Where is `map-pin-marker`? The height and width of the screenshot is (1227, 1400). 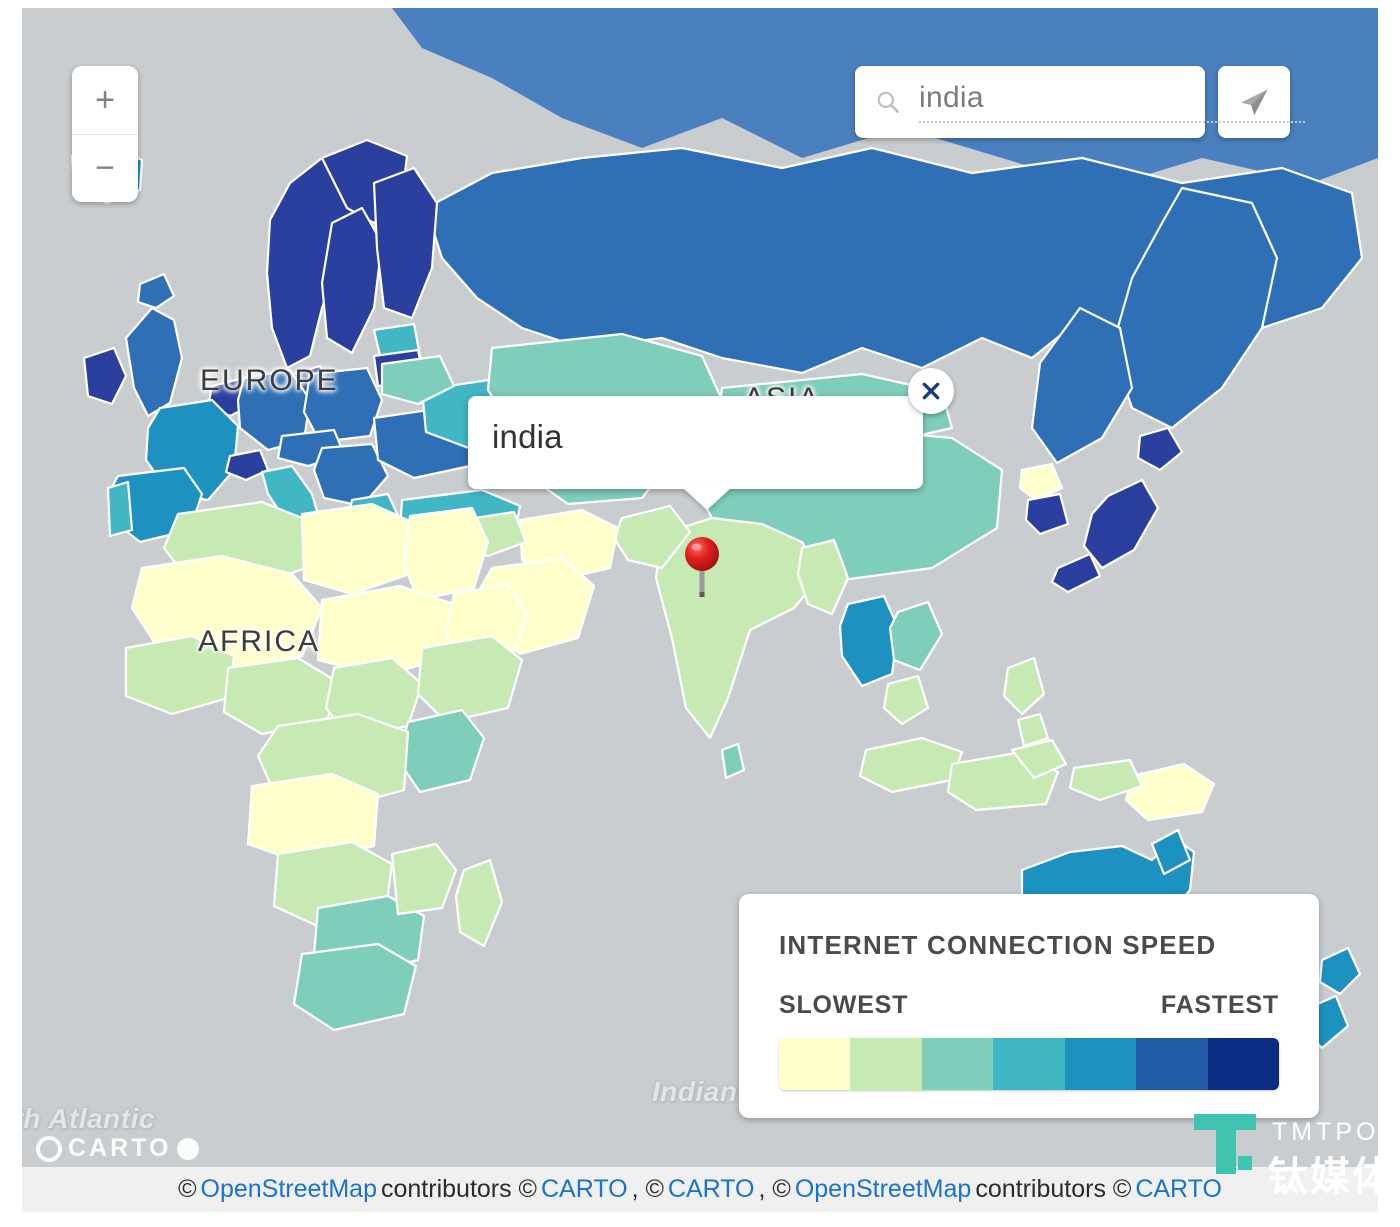 map-pin-marker is located at coordinates (702, 567).